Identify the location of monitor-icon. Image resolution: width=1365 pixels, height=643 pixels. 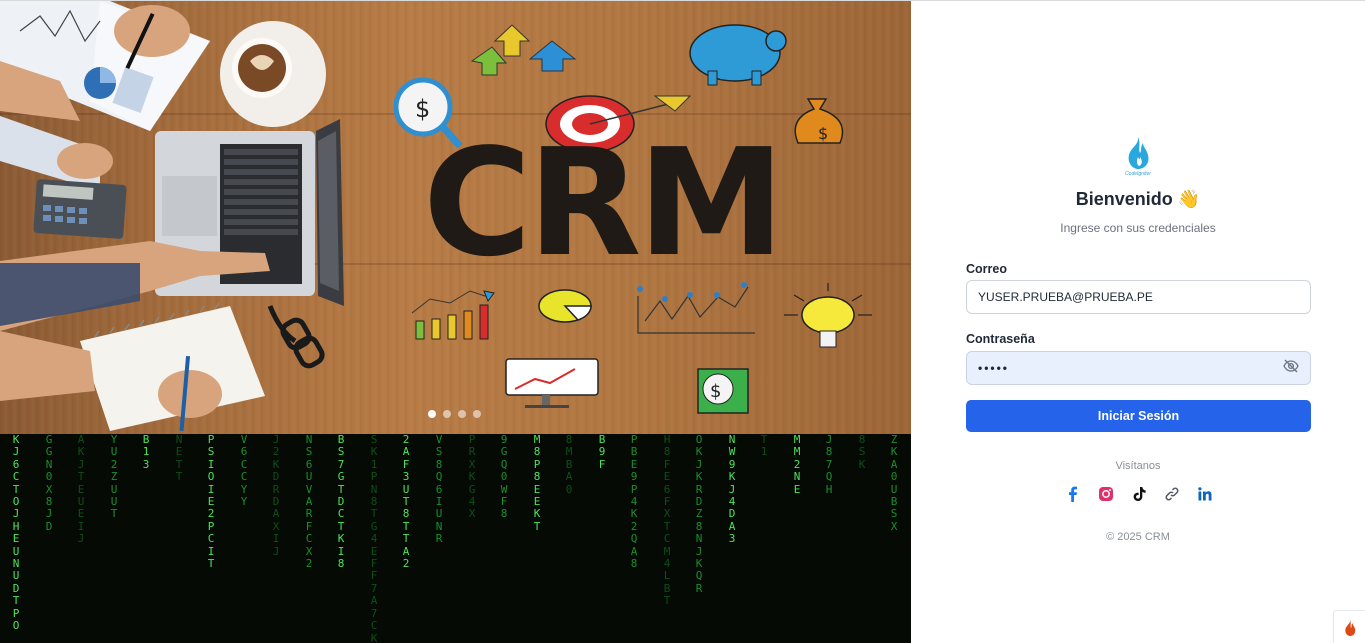
(552, 383).